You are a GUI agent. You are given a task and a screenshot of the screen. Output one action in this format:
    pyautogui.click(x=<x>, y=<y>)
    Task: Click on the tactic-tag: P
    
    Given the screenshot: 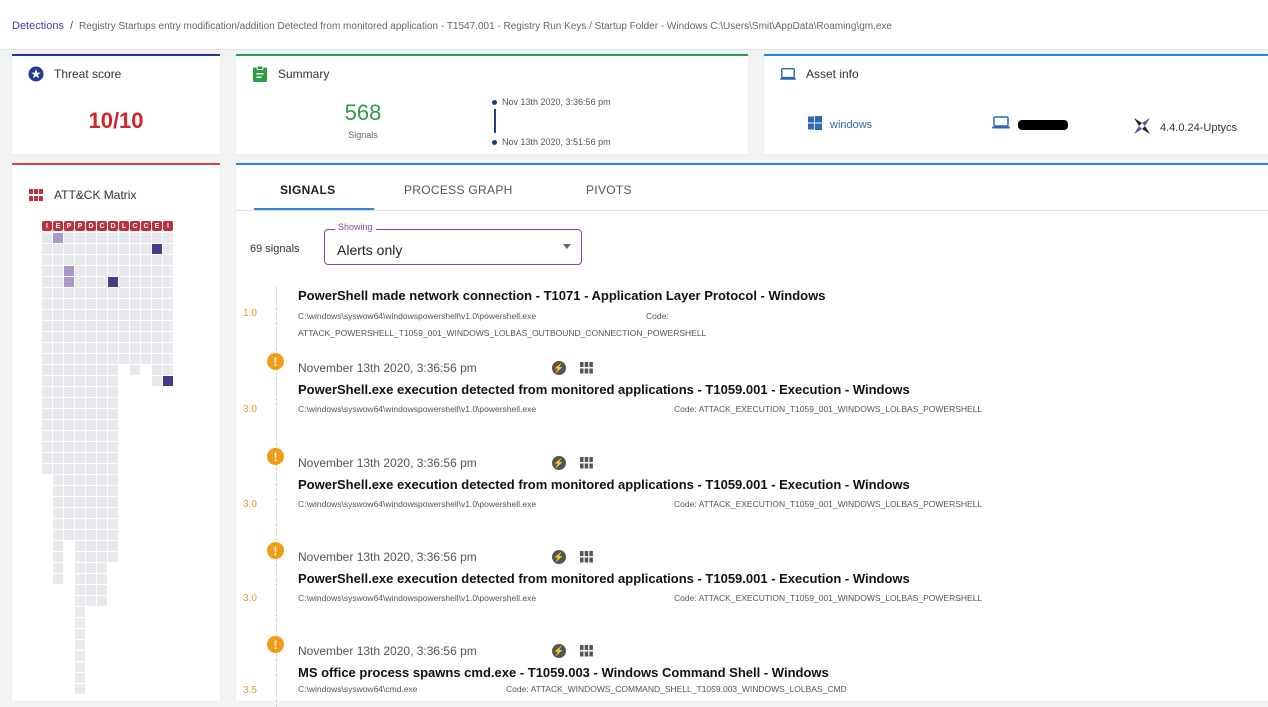 What is the action you would take?
    pyautogui.click(x=69, y=226)
    